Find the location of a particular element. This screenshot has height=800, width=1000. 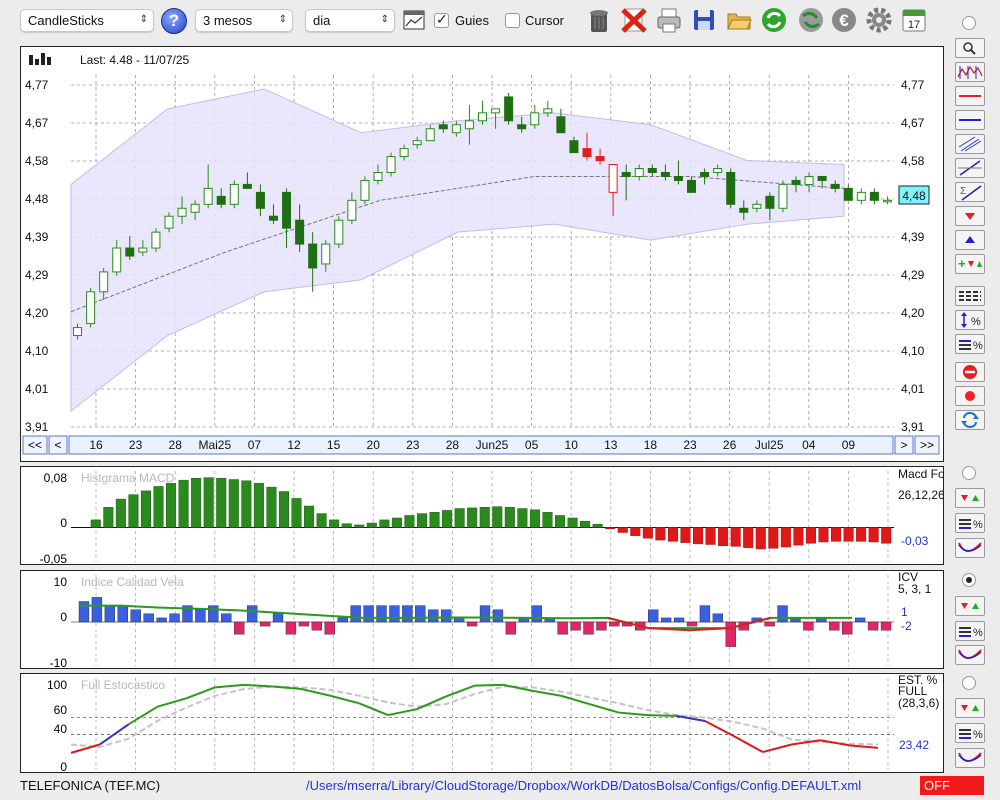

calendar-icon: 17 is located at coordinates (914, 20).